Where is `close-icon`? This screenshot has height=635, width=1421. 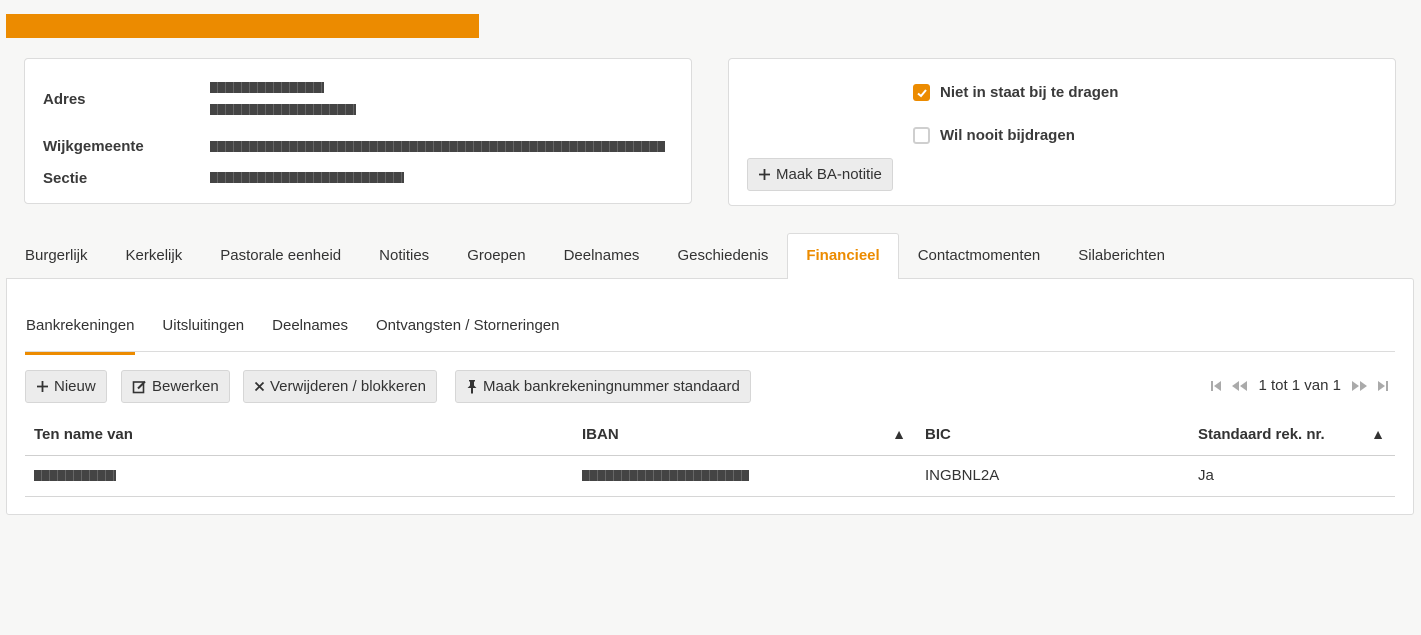 close-icon is located at coordinates (259, 386).